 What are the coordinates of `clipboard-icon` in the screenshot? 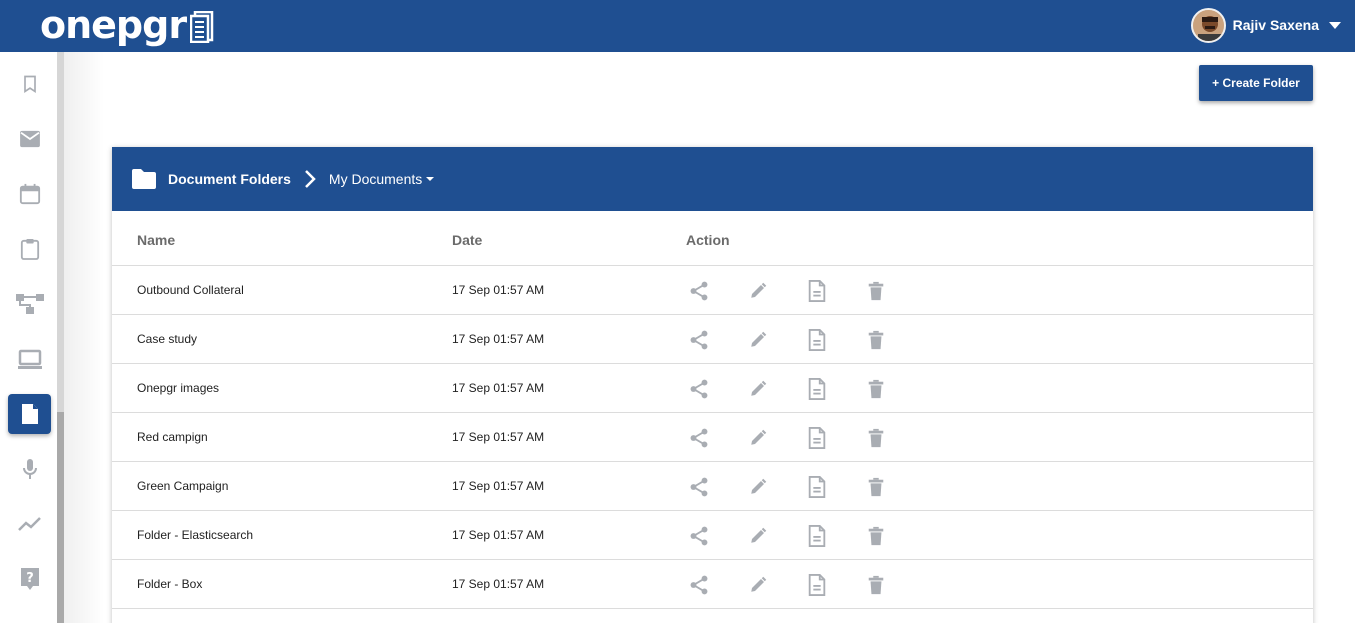 It's located at (29, 249).